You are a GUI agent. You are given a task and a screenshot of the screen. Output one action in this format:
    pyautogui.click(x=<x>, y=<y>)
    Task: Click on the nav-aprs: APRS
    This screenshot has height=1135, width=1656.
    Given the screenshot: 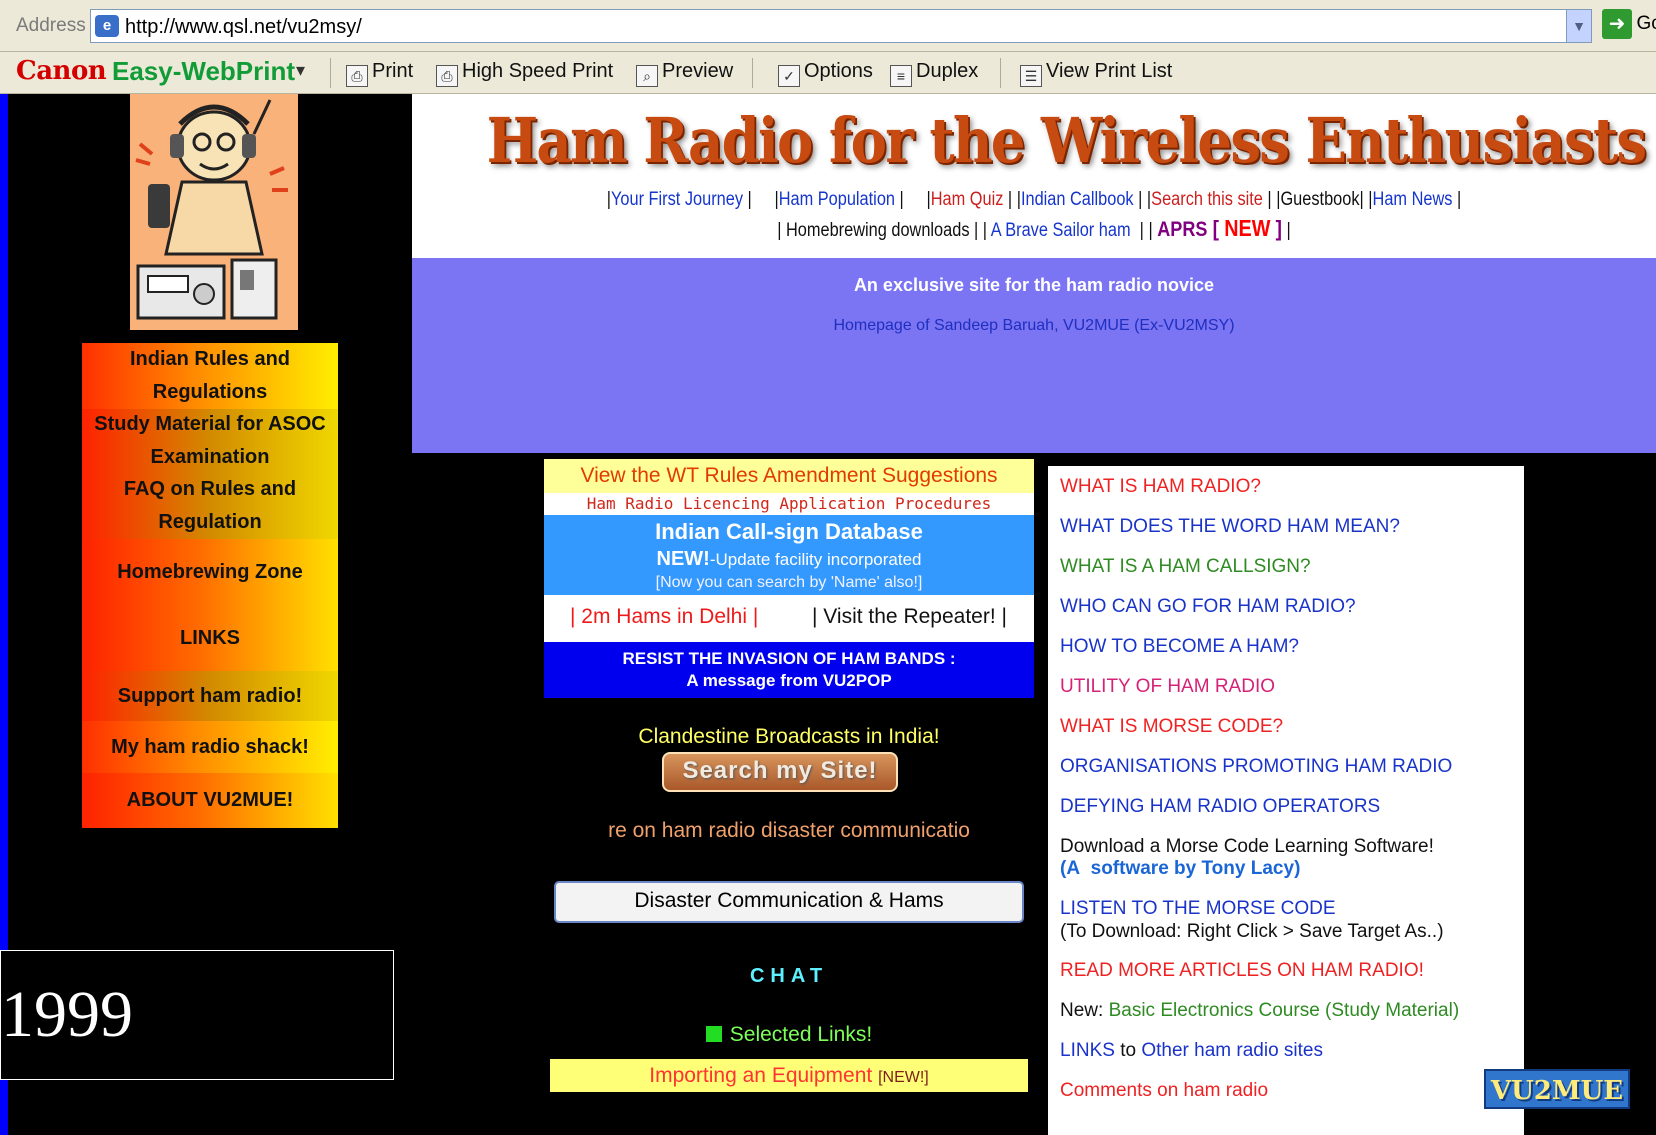 What is the action you would take?
    pyautogui.click(x=1182, y=229)
    